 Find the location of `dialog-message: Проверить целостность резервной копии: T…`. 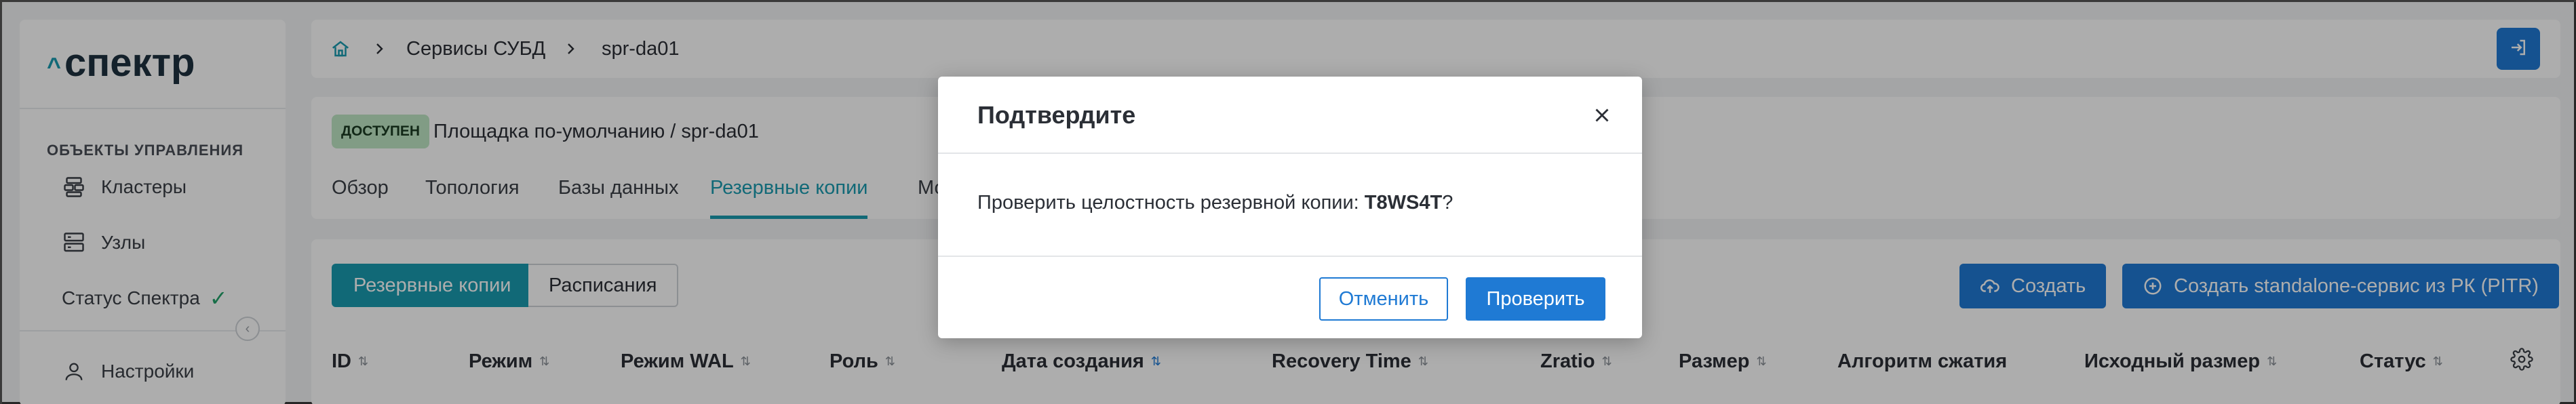

dialog-message: Проверить целостность резервной копии: T… is located at coordinates (1215, 203).